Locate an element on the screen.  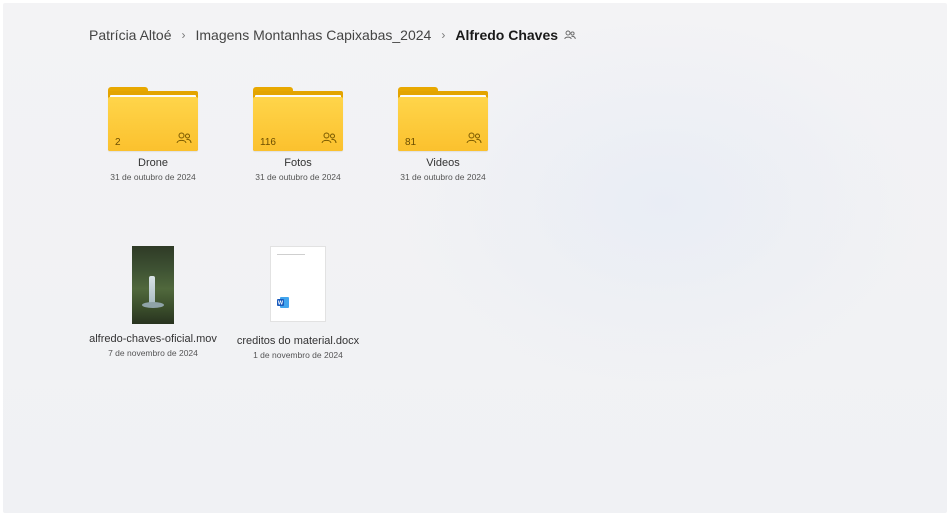
word-doc-icon: W is located at coordinates (283, 304).